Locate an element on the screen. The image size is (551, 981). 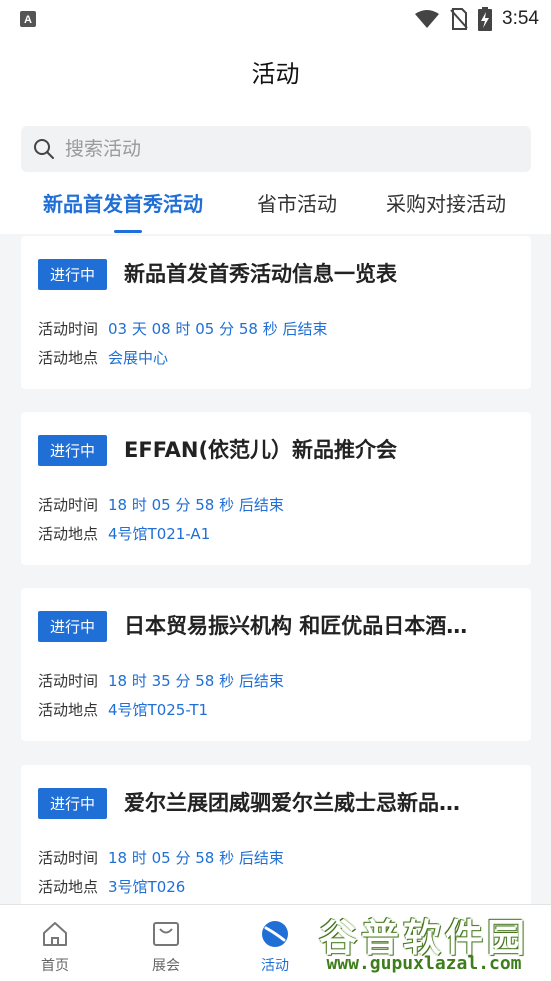
watermark-url: www.gupuxlazal.com is located at coordinates (424, 963).